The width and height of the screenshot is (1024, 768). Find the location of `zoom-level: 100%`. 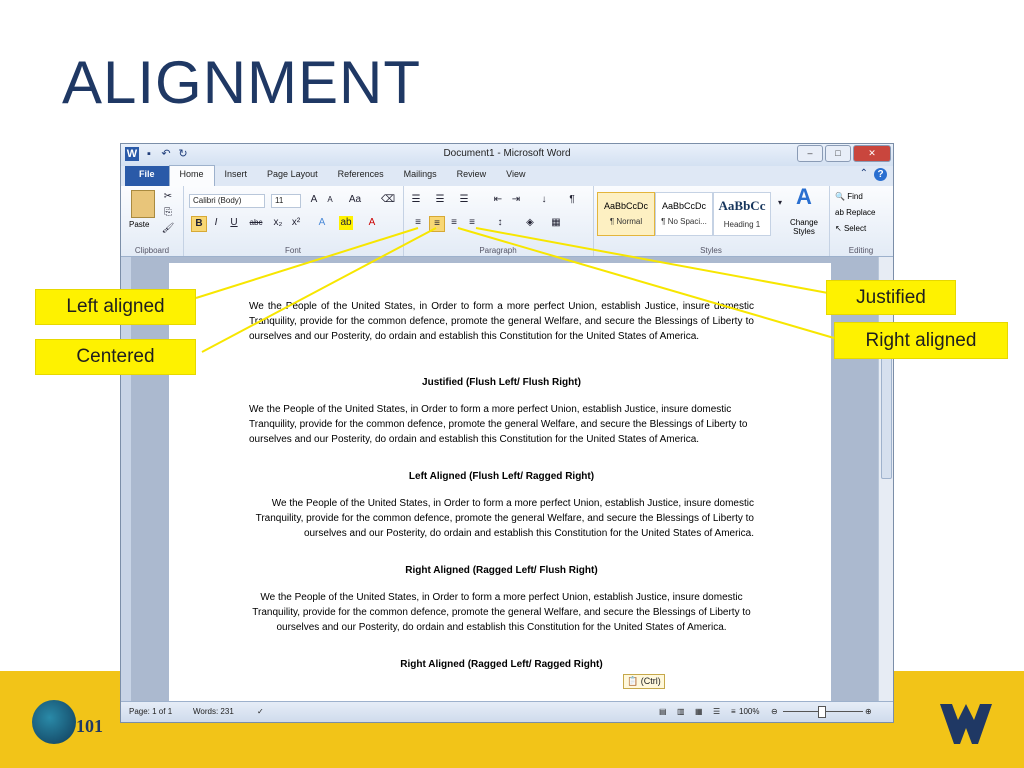

zoom-level: 100% is located at coordinates (749, 711).